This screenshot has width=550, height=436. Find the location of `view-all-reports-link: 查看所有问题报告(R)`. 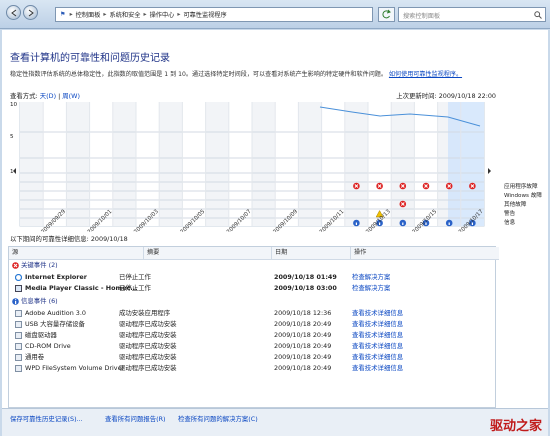

view-all-reports-link: 查看所有问题报告(R) is located at coordinates (135, 418).